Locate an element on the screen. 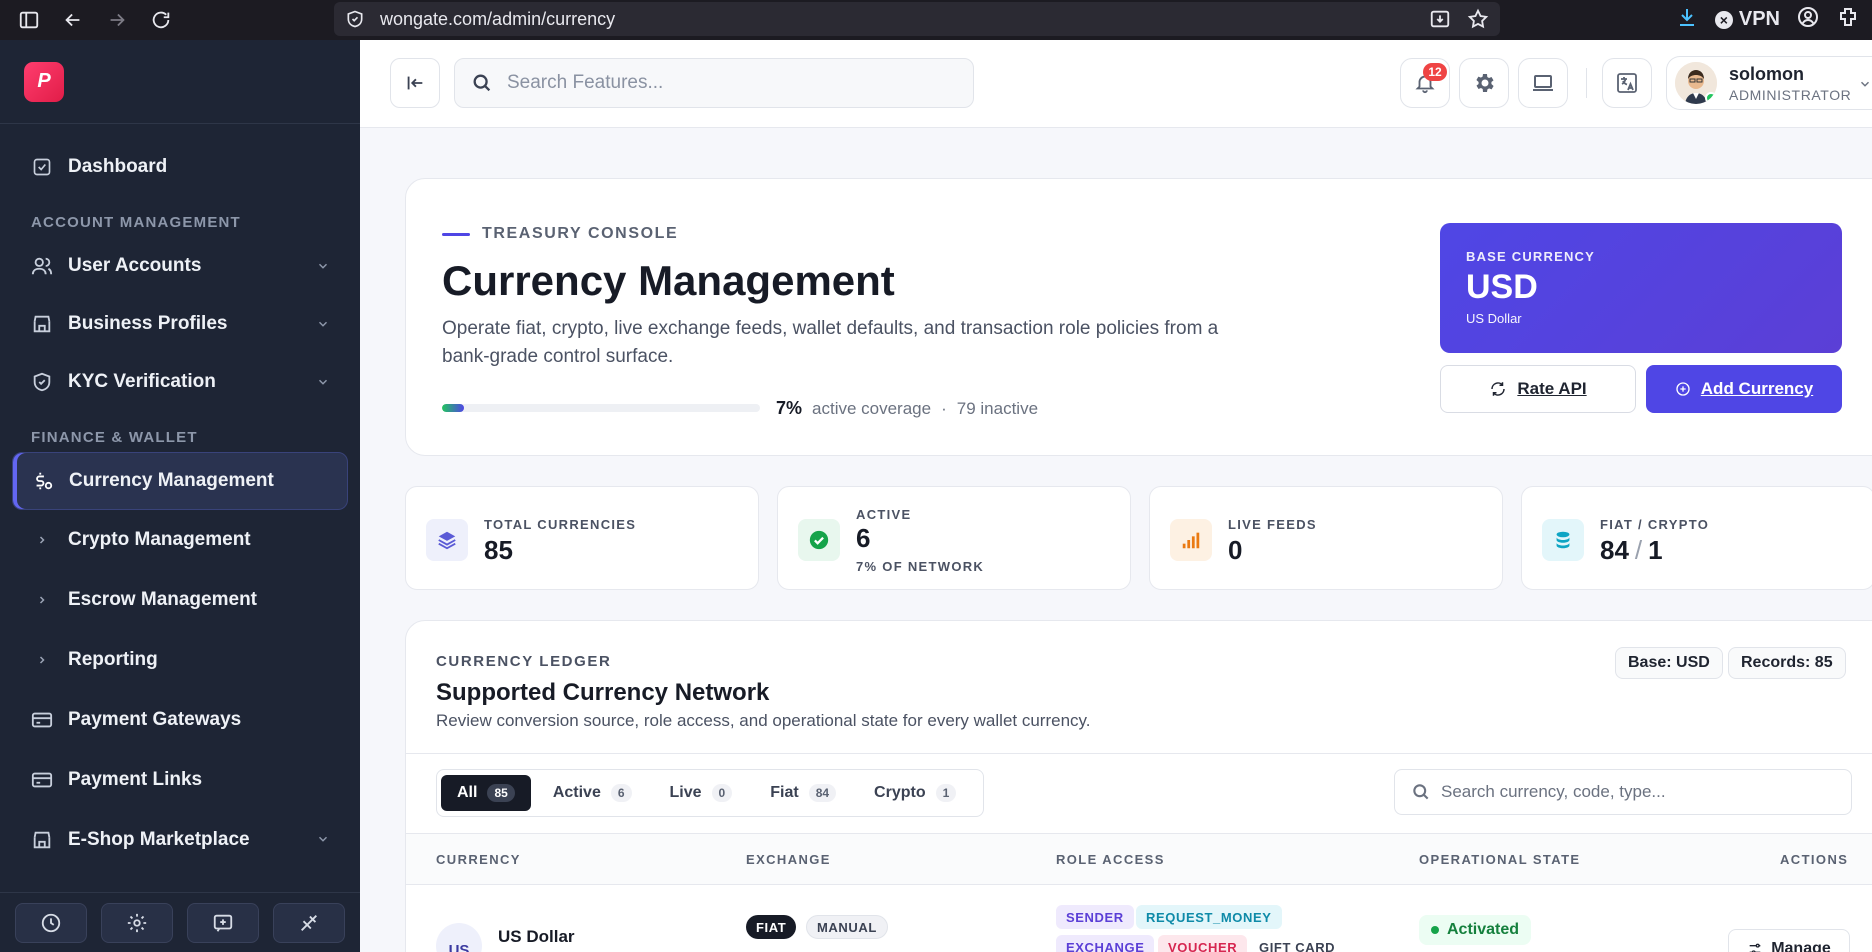 Image resolution: width=1872 pixels, height=952 pixels. notifications-button: 12 is located at coordinates (1425, 83).